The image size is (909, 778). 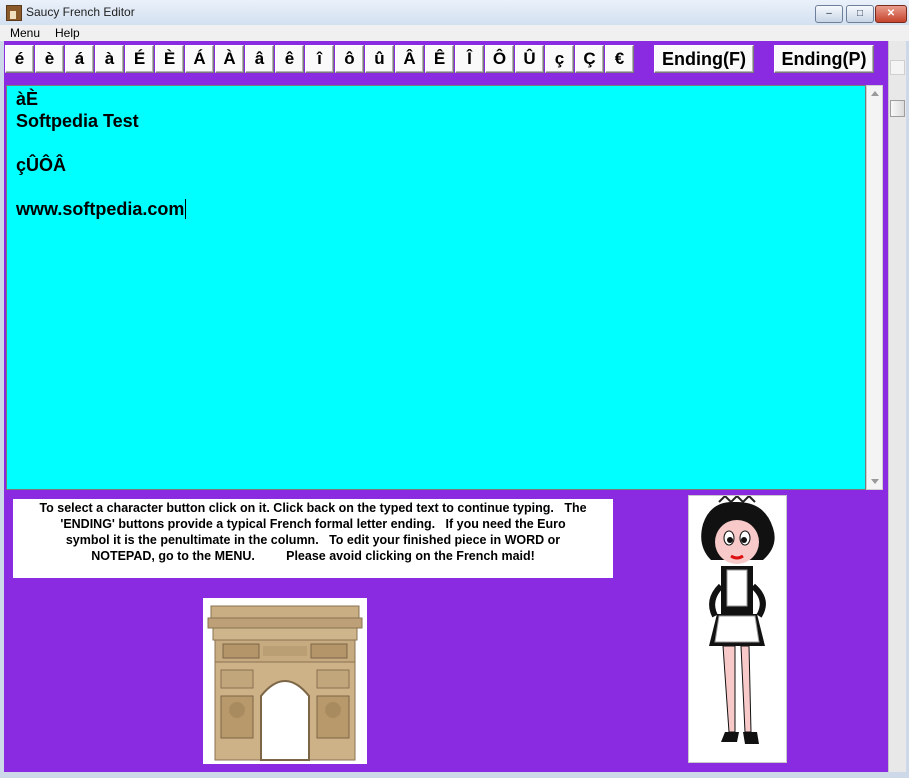 What do you see at coordinates (897, 108) in the screenshot?
I see `window-scroll-thumb` at bounding box center [897, 108].